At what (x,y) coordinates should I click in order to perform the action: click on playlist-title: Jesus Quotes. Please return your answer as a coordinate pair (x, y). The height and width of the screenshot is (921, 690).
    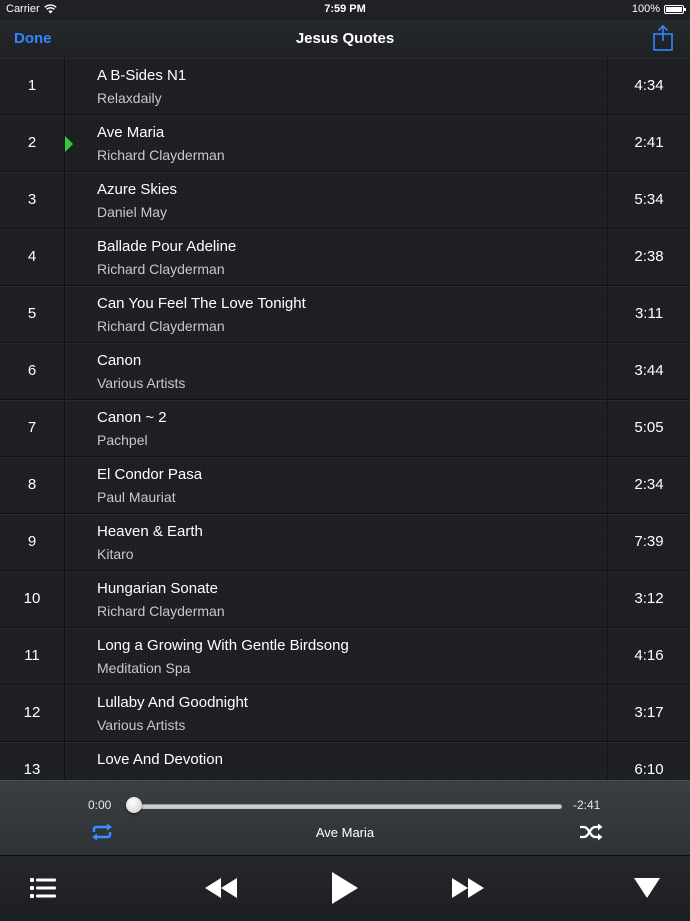
    Looking at the image, I should click on (345, 38).